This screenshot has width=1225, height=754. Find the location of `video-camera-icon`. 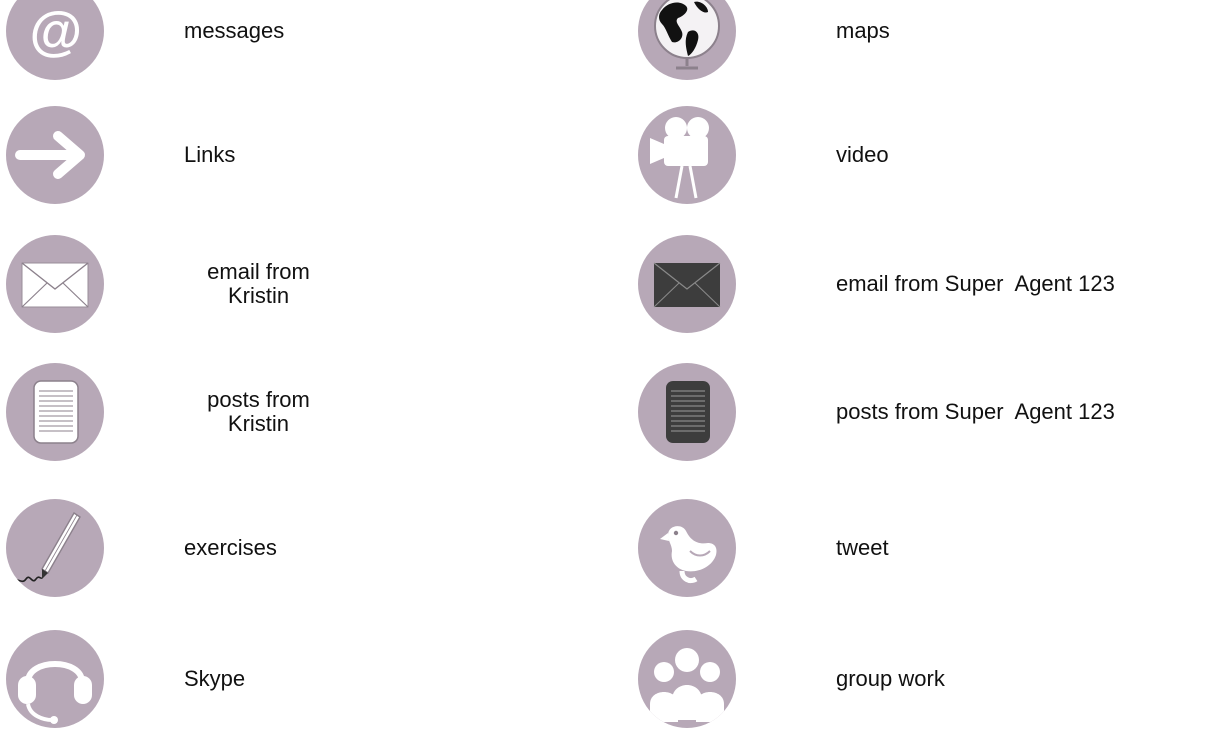

video-camera-icon is located at coordinates (687, 155).